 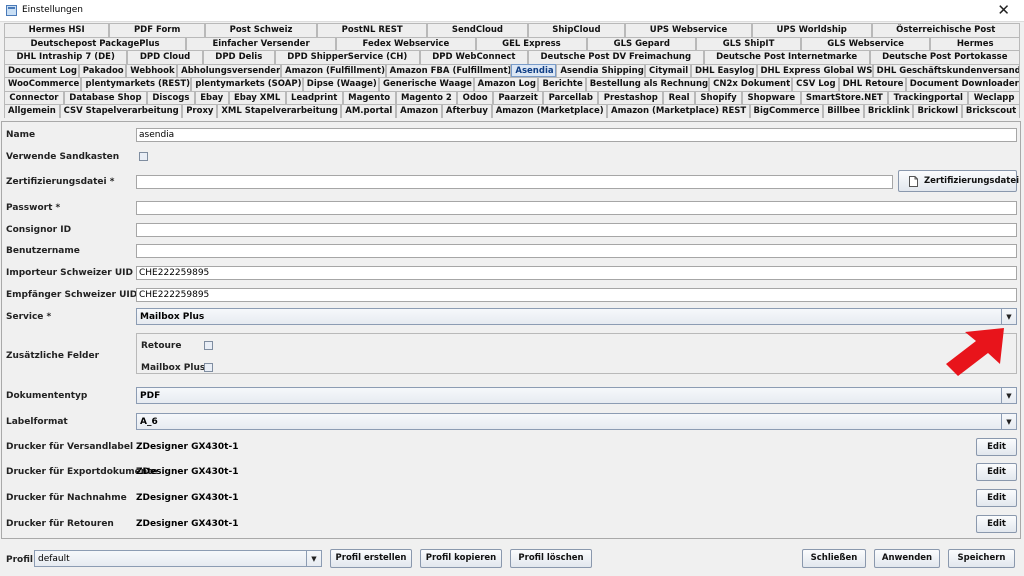 I want to click on tab-deutschepost-packageplus: Deutschepost PackagePlus, so click(x=95, y=43).